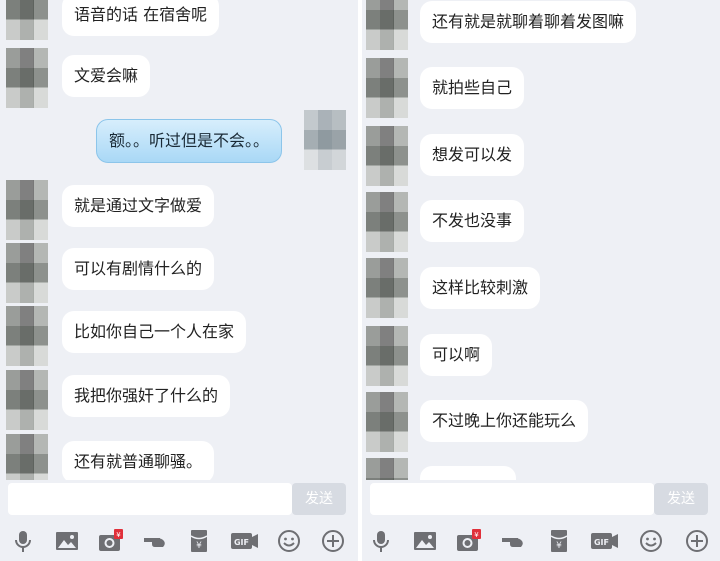 This screenshot has width=720, height=561. I want to click on message-bubble: 还有就普通聊骚。, so click(138, 460).